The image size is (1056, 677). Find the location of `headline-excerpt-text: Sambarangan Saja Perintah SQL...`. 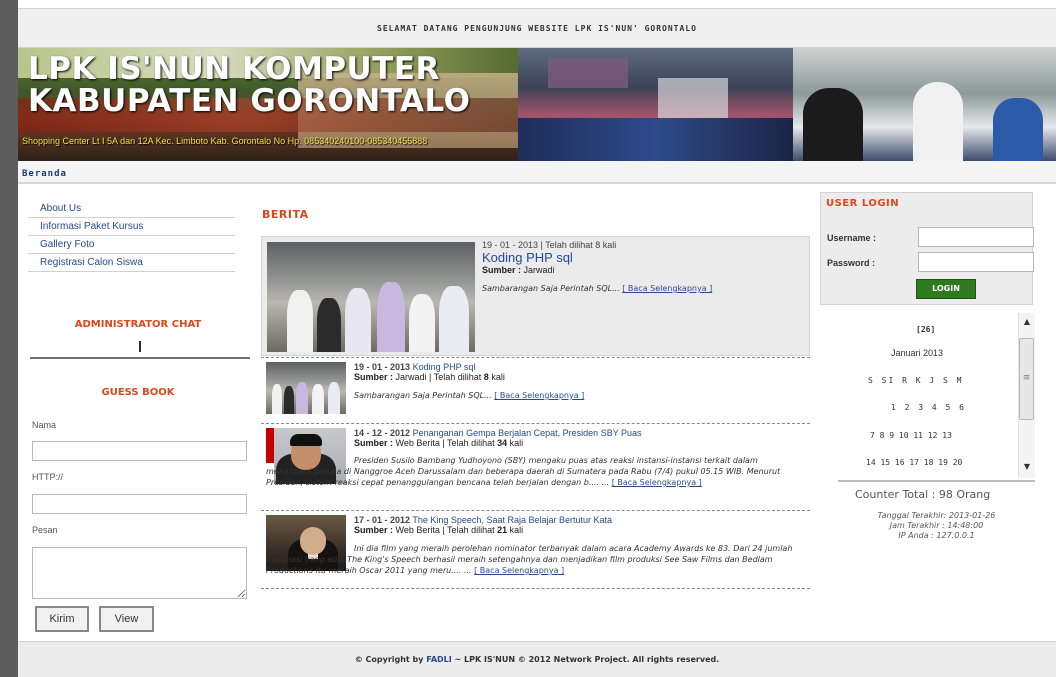

headline-excerpt-text: Sambarangan Saja Perintah SQL... is located at coordinates (551, 288).